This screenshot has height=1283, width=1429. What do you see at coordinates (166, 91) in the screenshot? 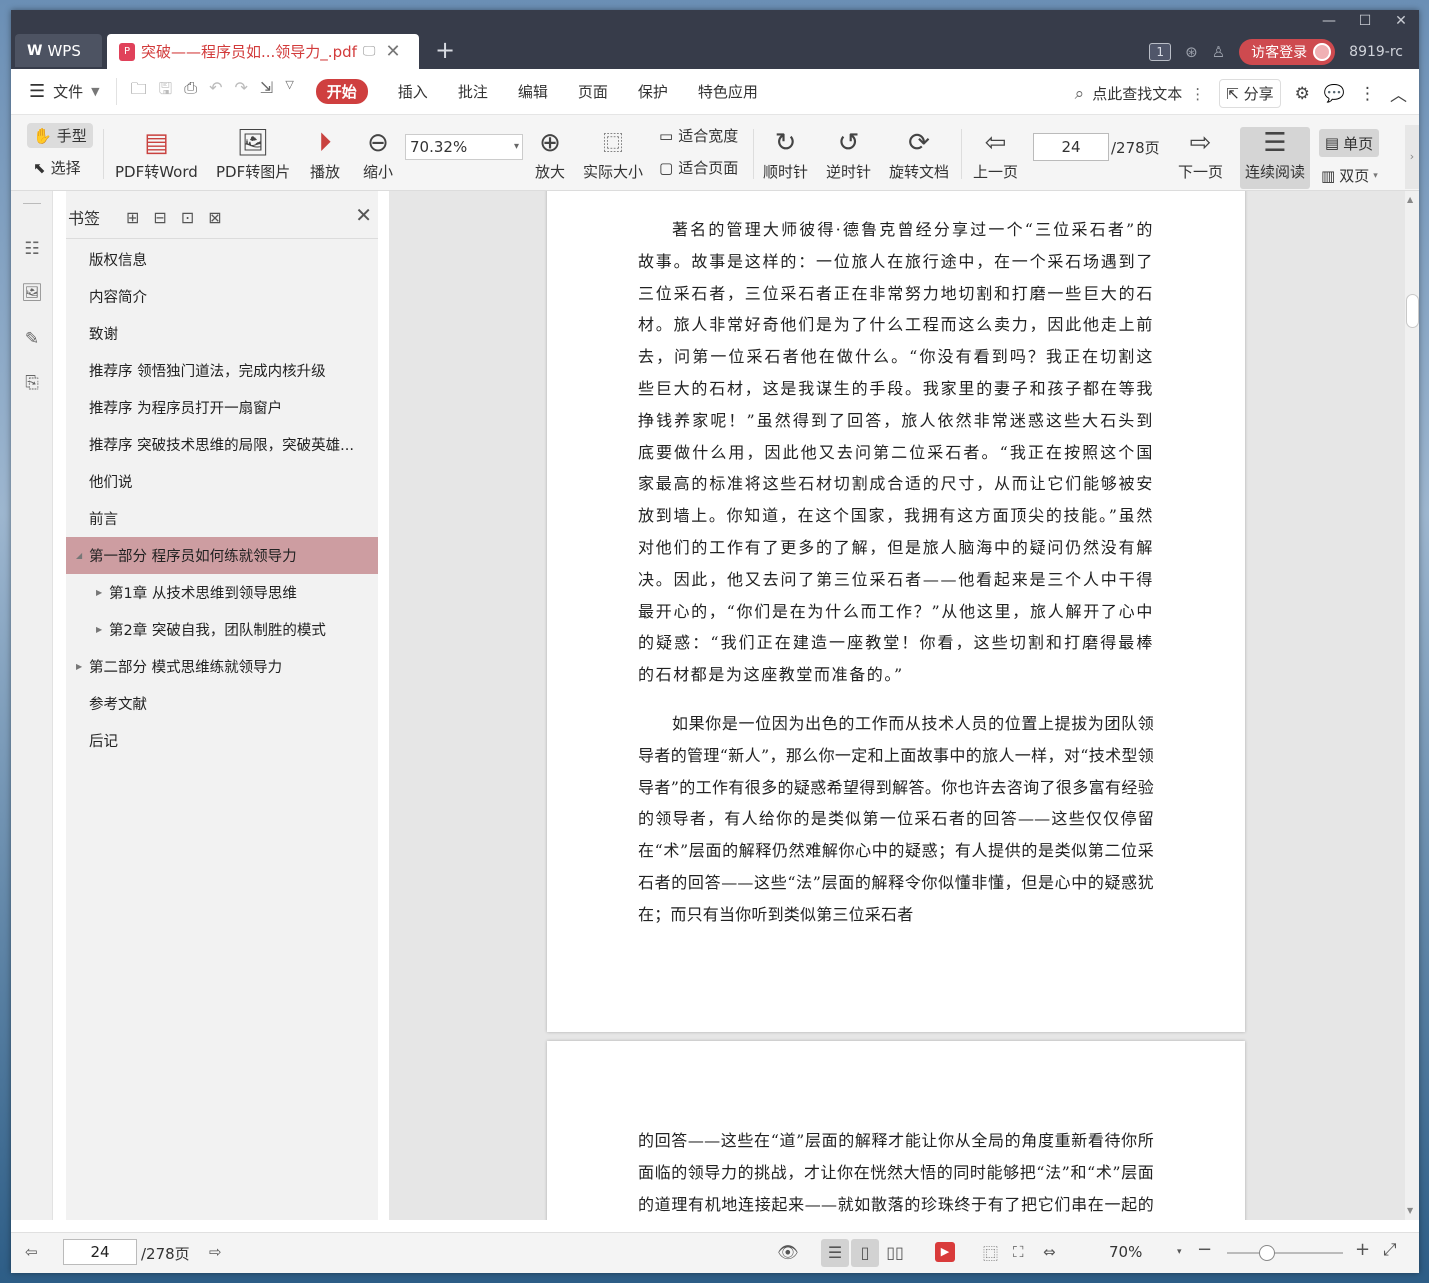
I see `save-icon: 🖫` at bounding box center [166, 91].